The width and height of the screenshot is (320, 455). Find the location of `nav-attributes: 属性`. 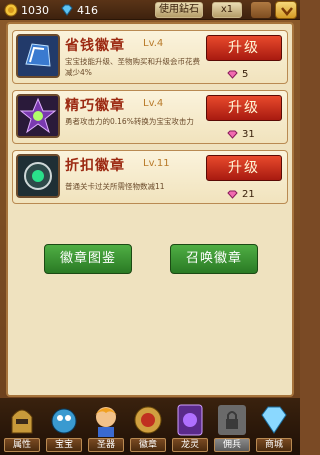

nav-attributes: 属性 is located at coordinates (22, 426).